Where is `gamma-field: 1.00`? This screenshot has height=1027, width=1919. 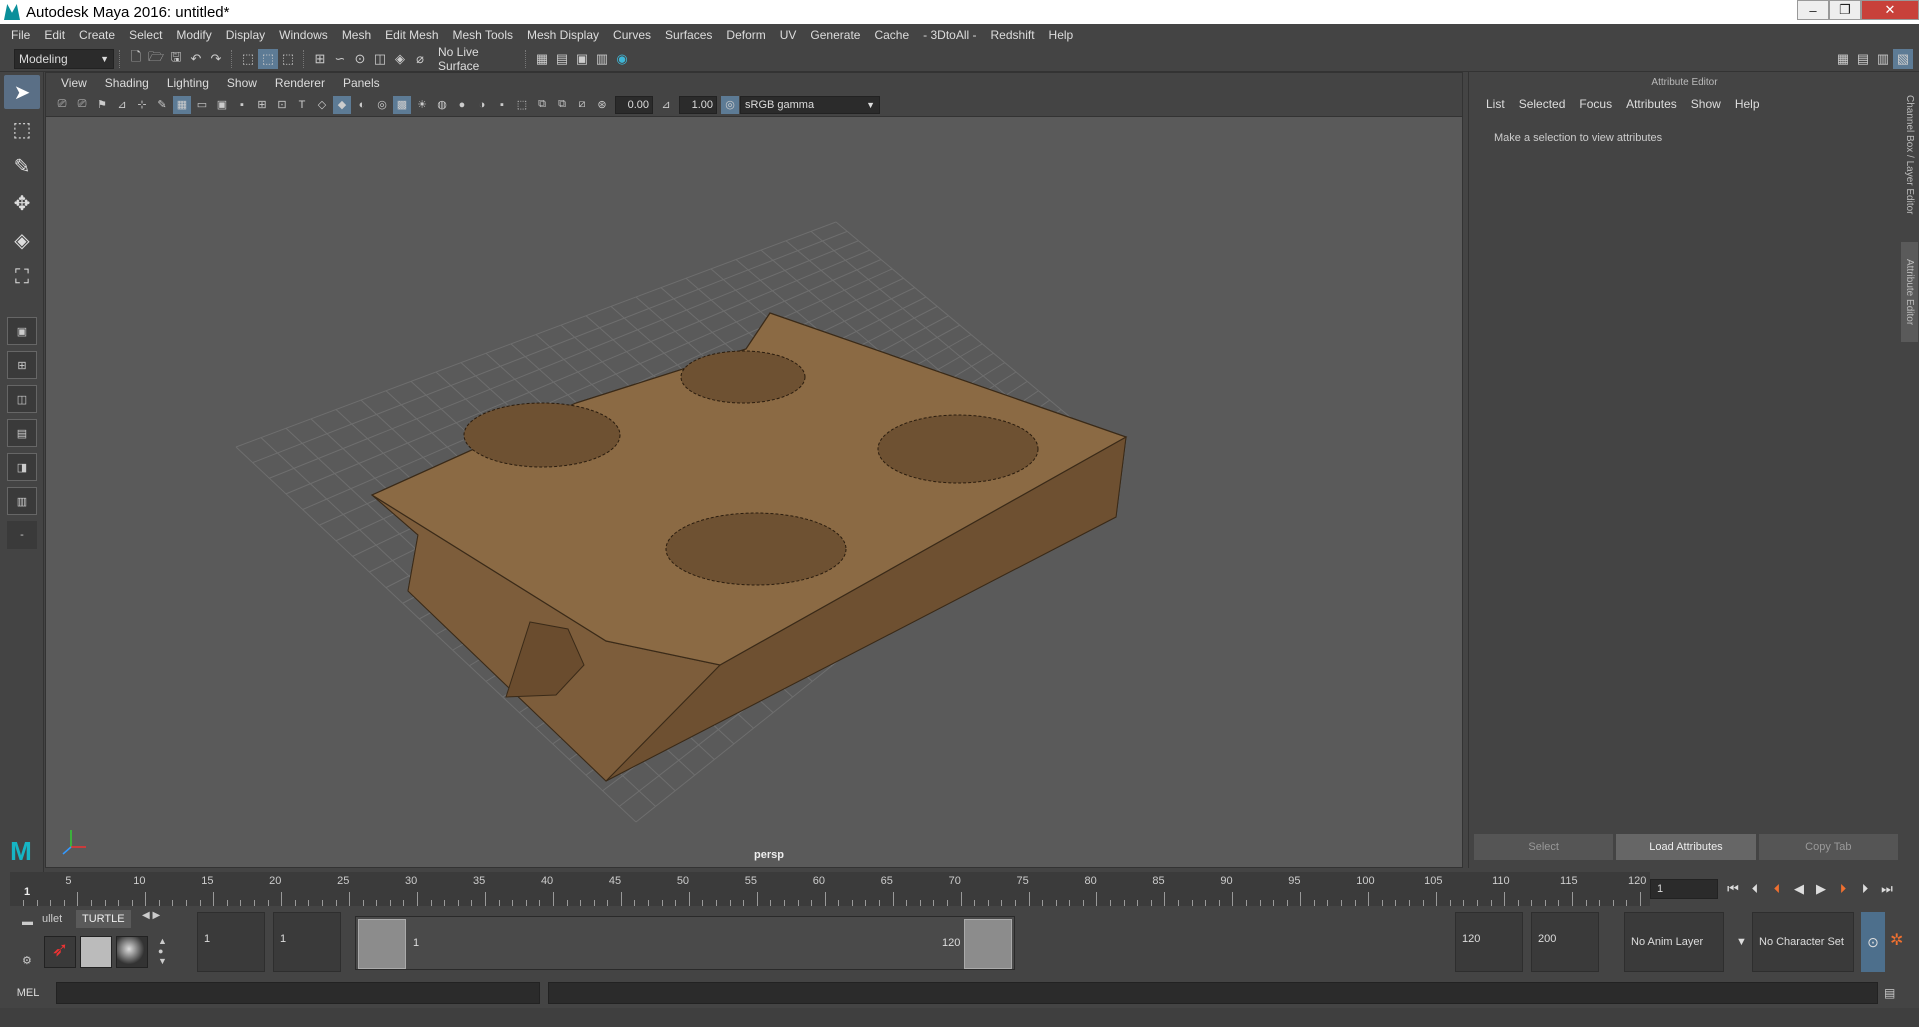 gamma-field: 1.00 is located at coordinates (698, 104).